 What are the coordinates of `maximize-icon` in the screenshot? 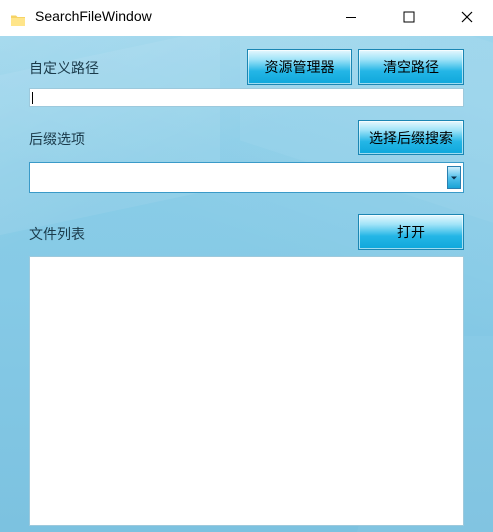 It's located at (409, 17).